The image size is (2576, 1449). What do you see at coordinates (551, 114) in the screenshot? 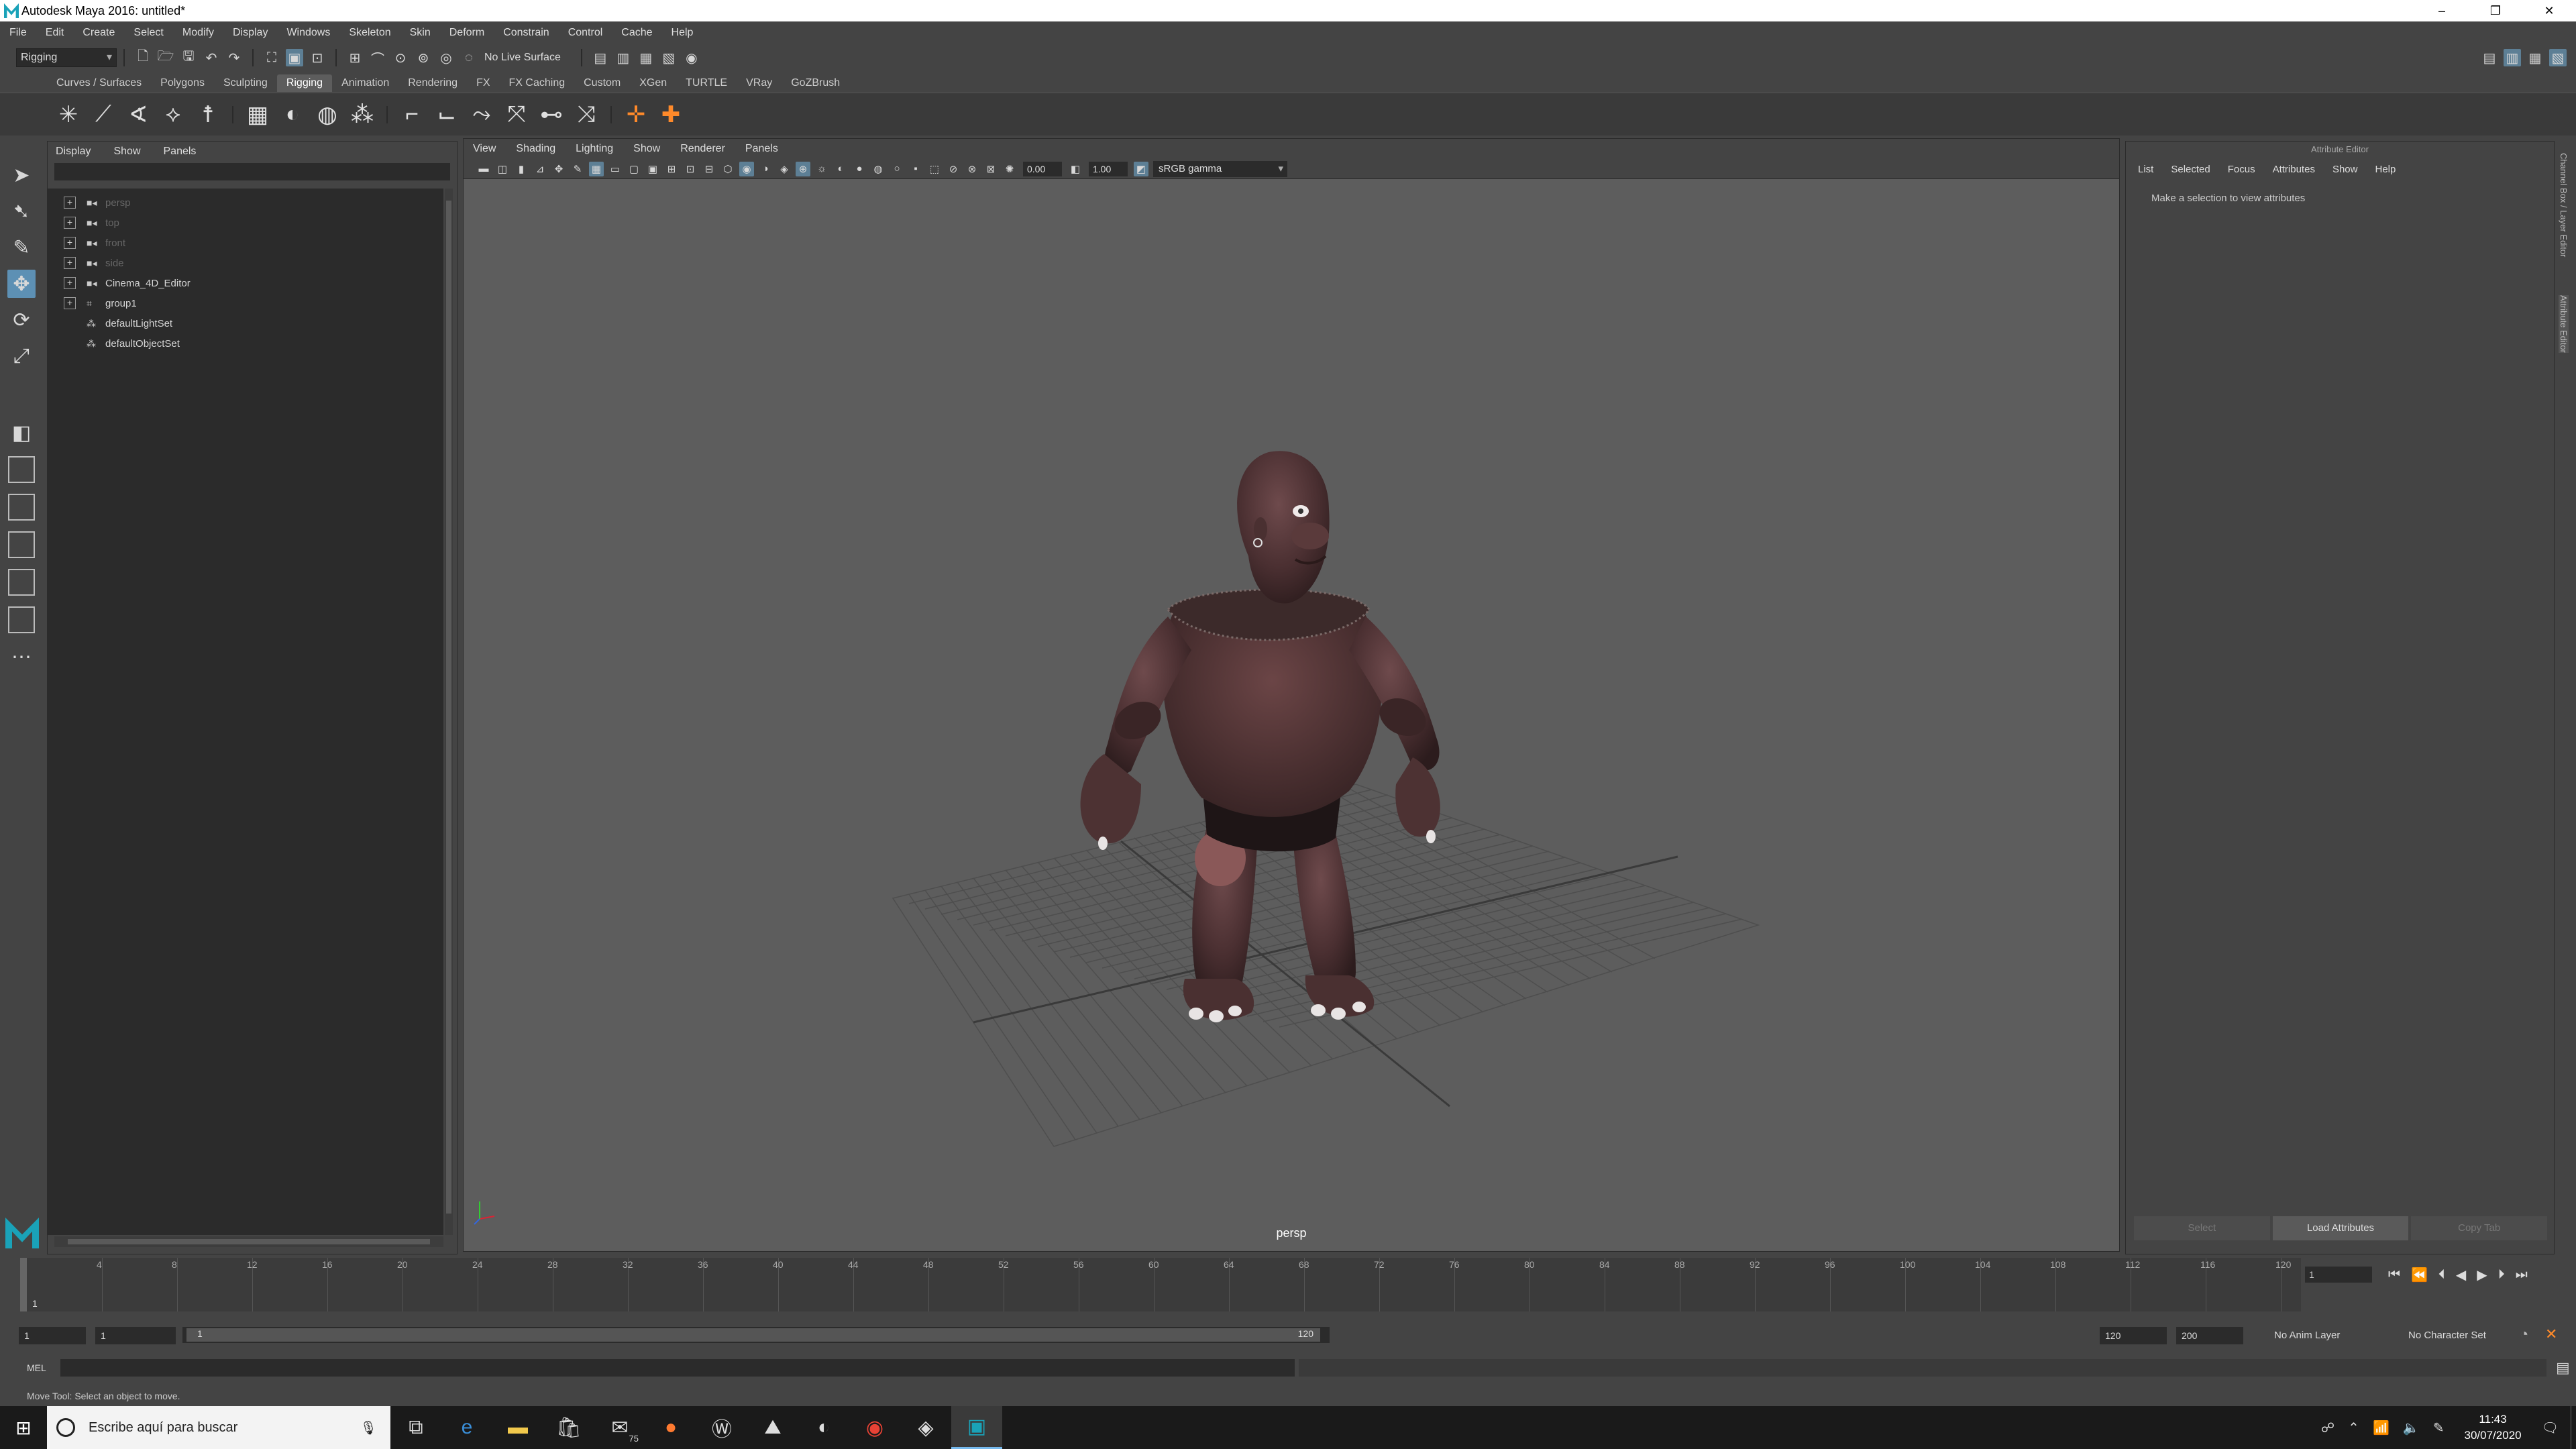
I see `copy-weights-icon: ⊷` at bounding box center [551, 114].